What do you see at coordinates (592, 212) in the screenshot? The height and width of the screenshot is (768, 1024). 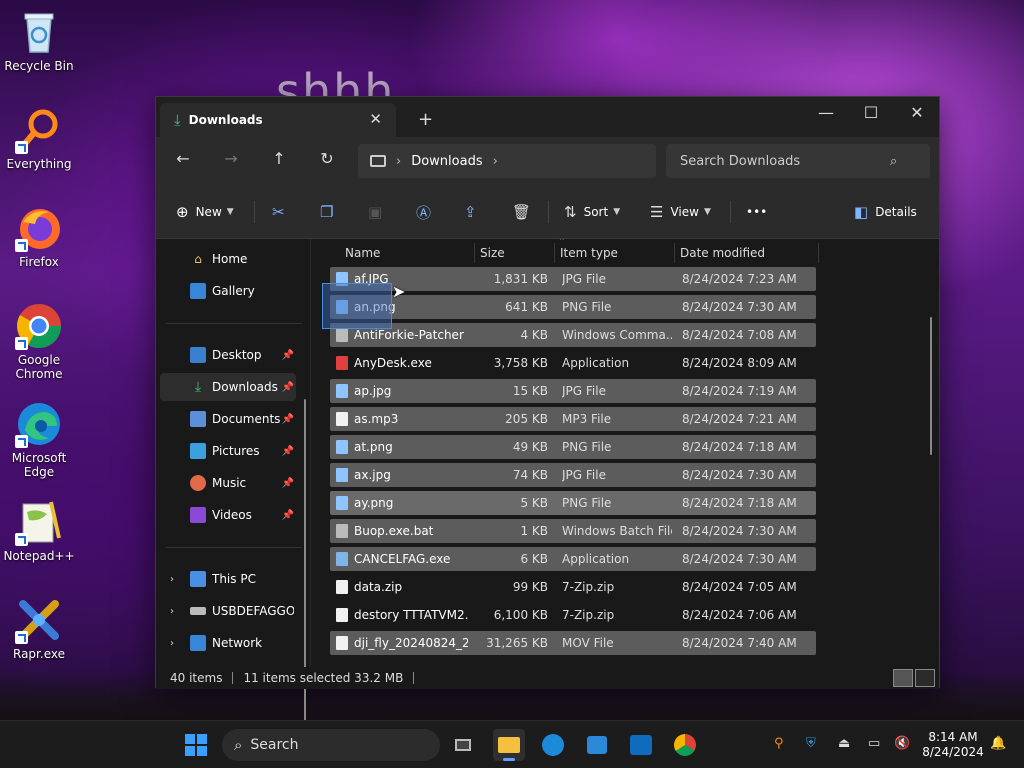 I see `sort-button: ⇅ Sort ▼` at bounding box center [592, 212].